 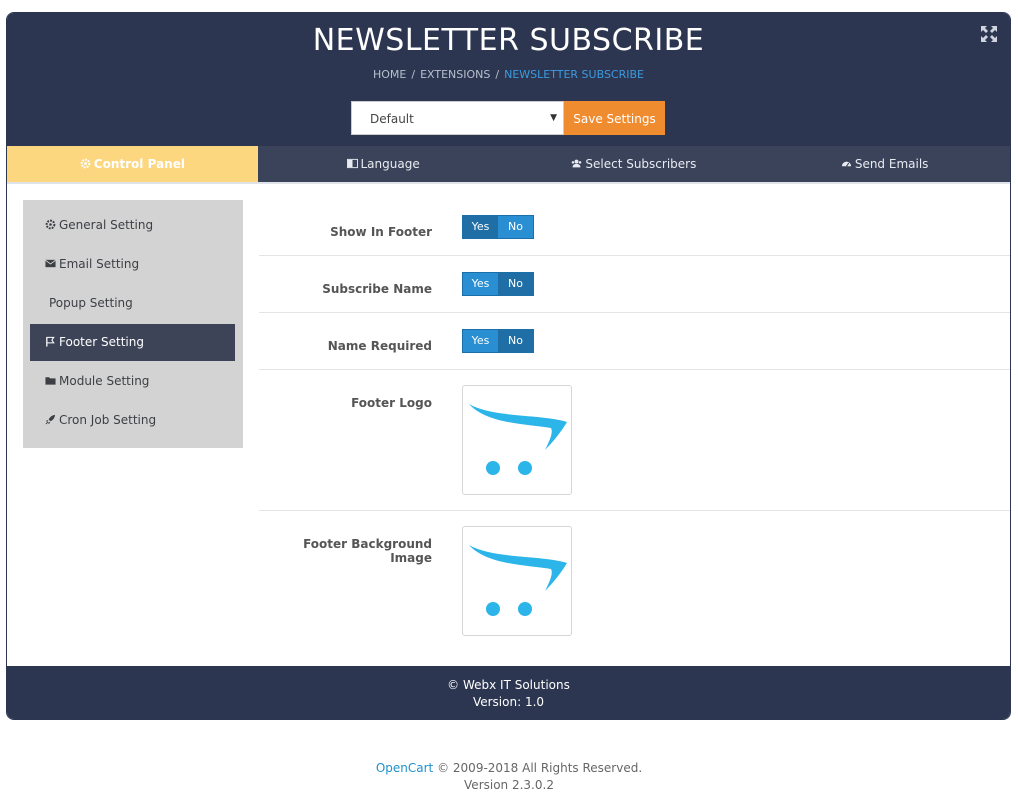 I want to click on show-in-footer-yes: Yes, so click(x=480, y=227).